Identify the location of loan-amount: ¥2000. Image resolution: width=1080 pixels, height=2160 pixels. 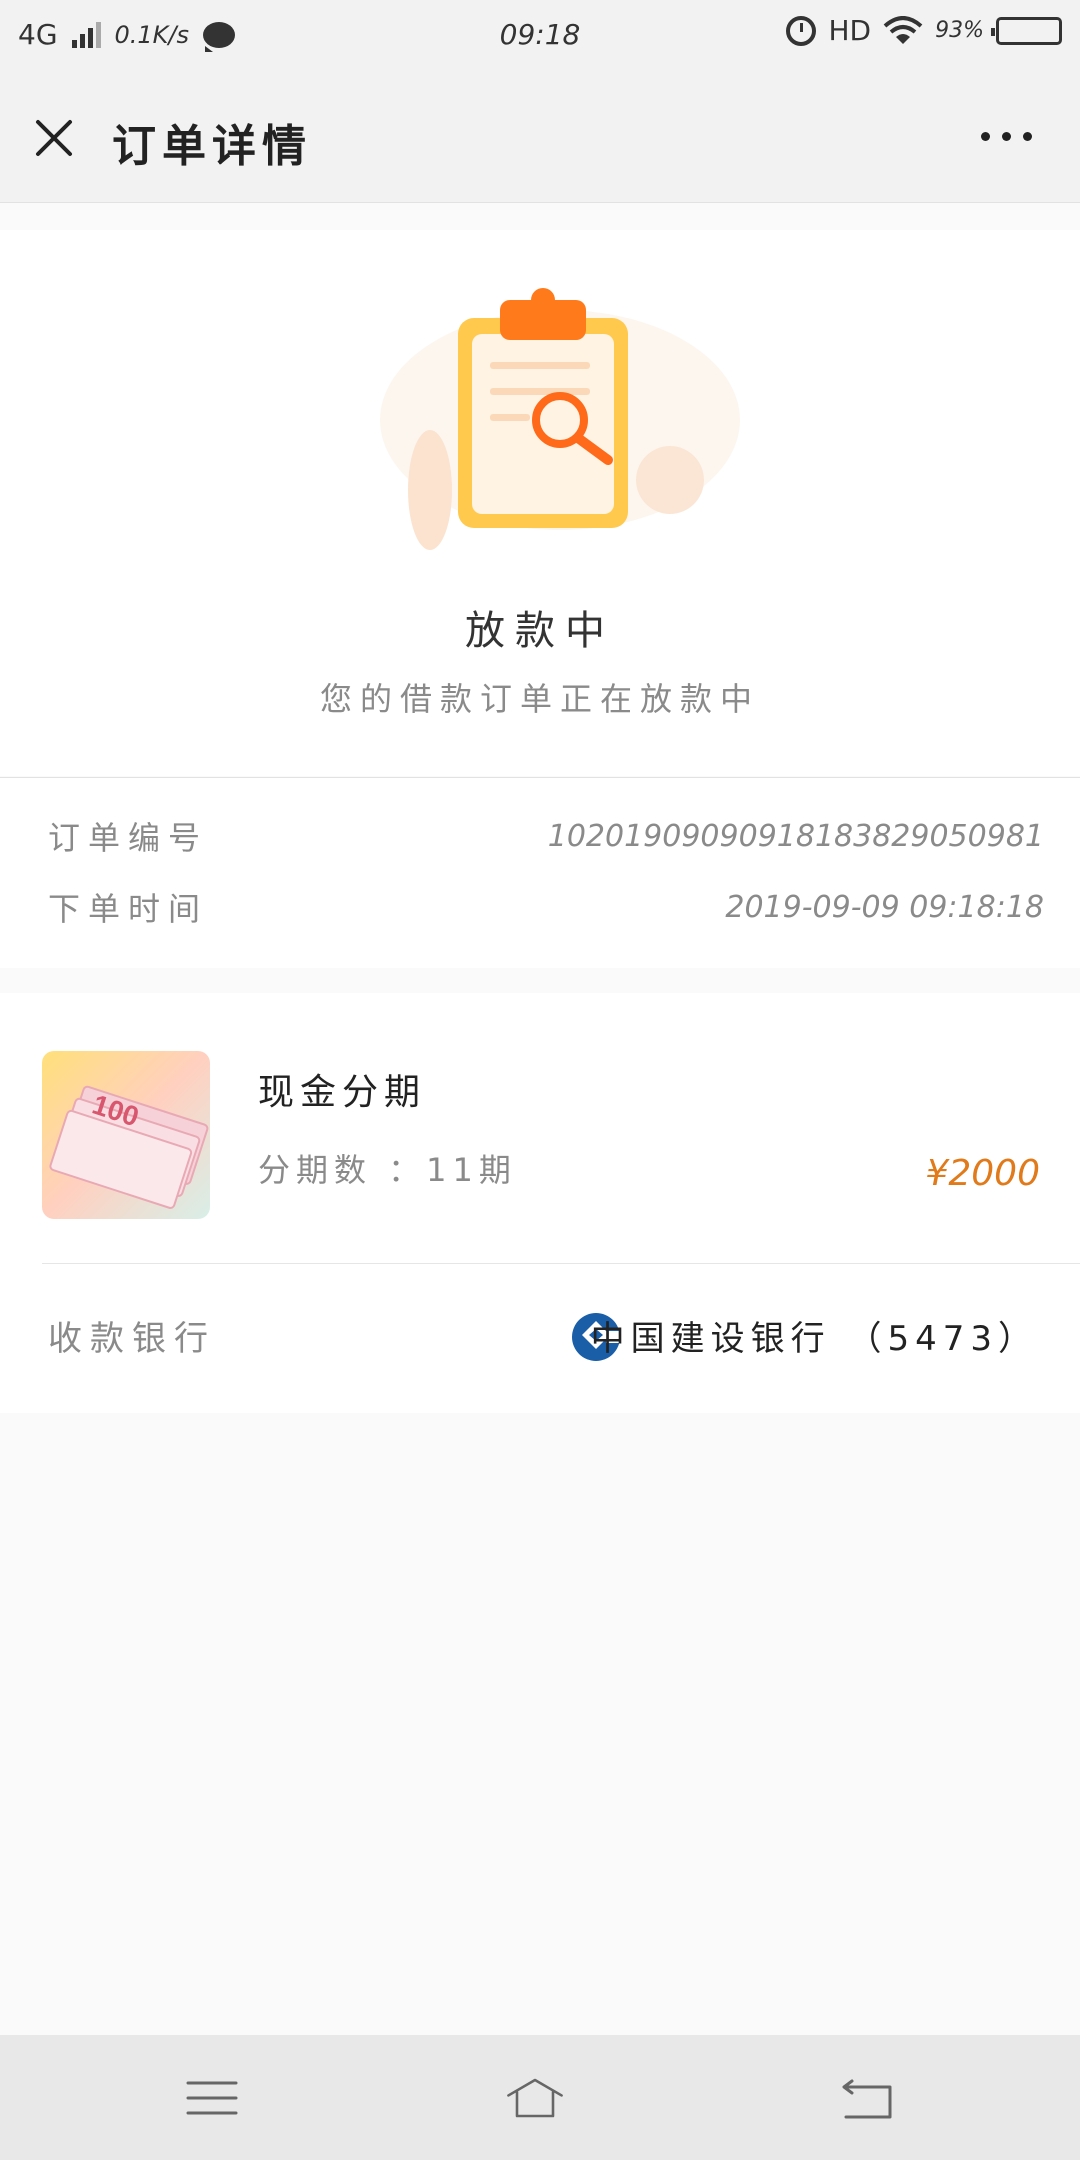
(982, 1173).